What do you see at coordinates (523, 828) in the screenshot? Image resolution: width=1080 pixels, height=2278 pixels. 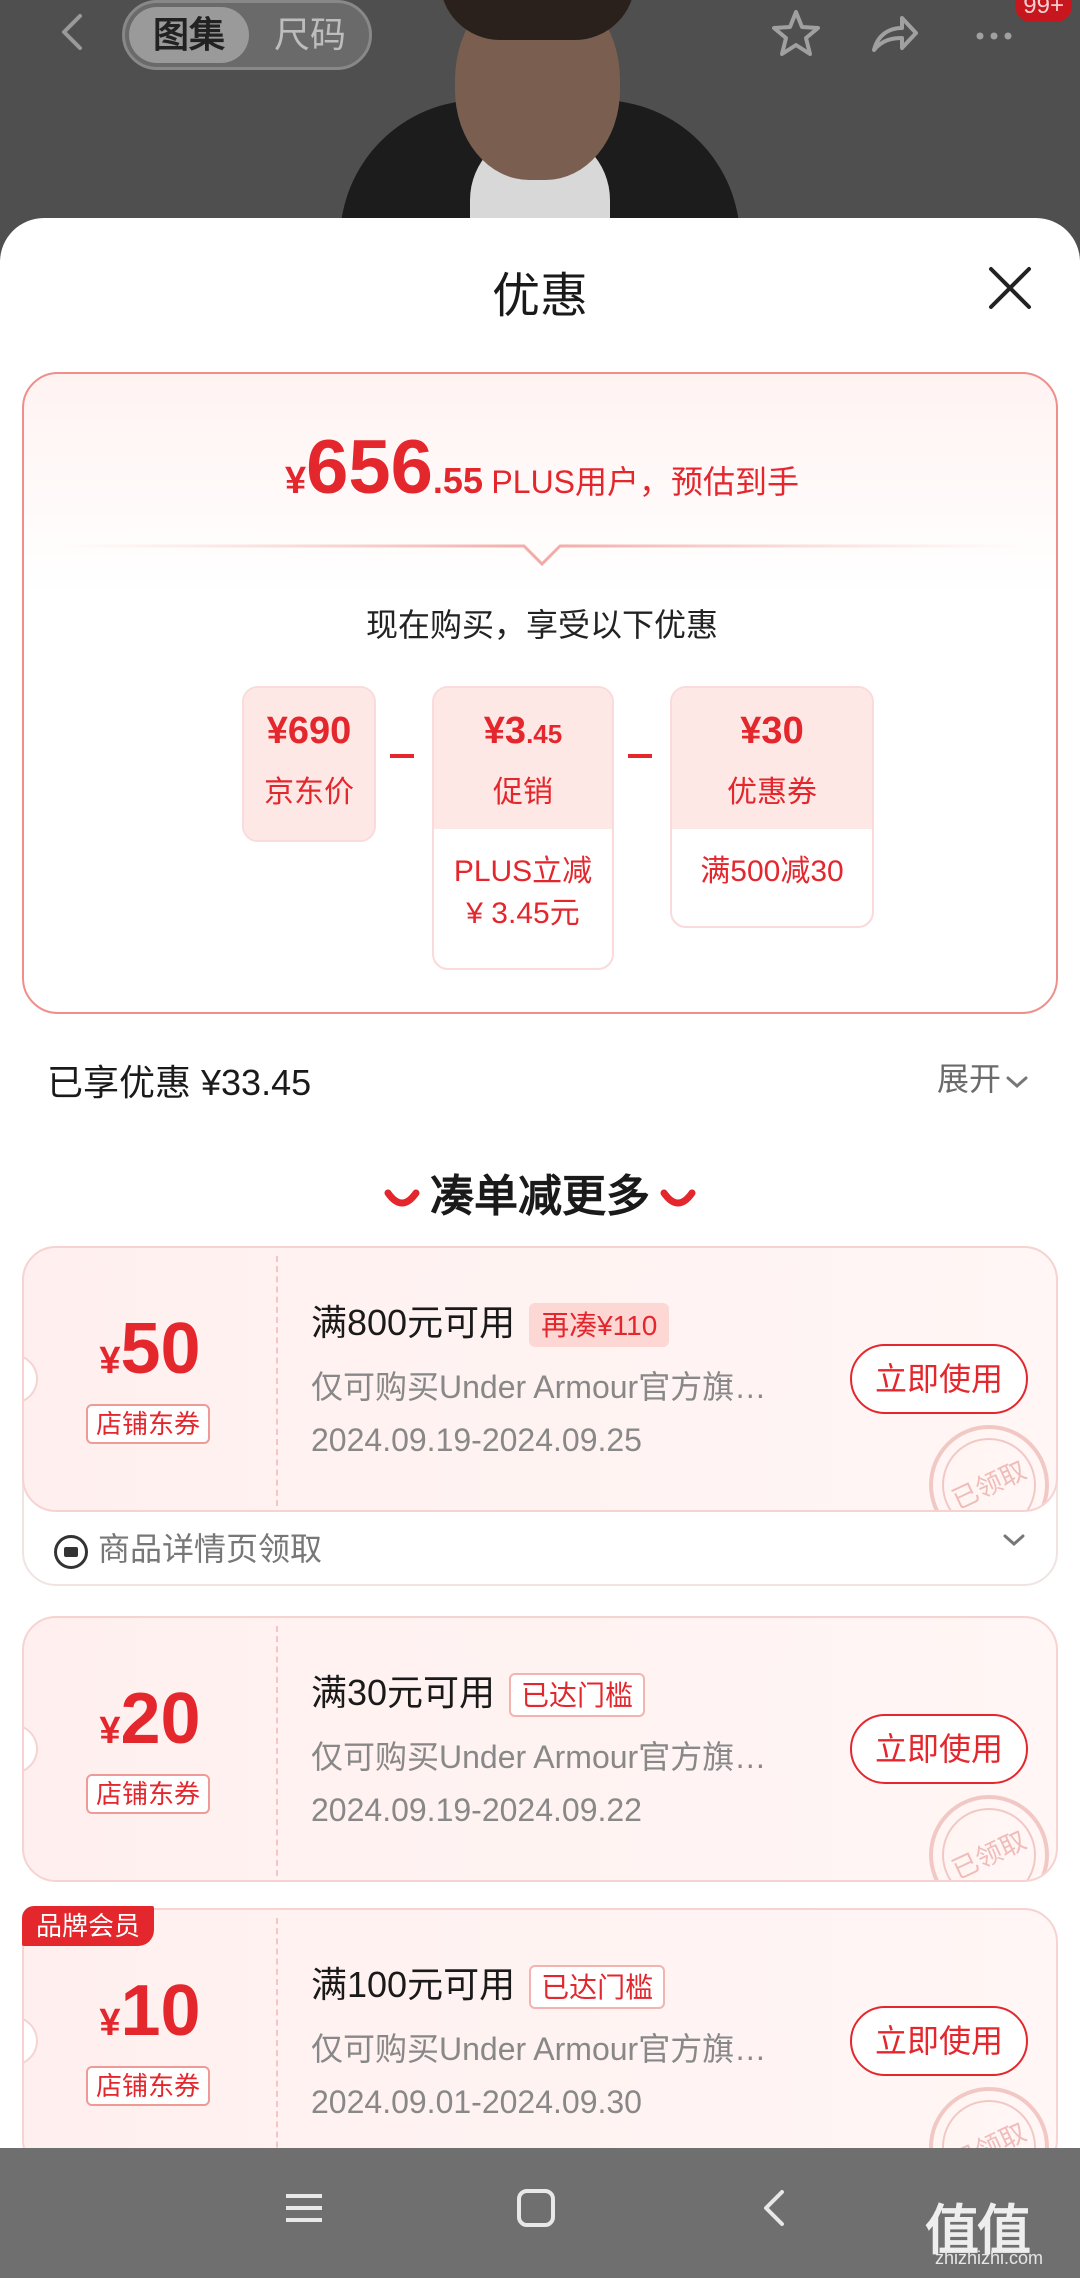 I see `chip-promotion: ¥3.45 促销 PLUS立减 ¥ 3.45元` at bounding box center [523, 828].